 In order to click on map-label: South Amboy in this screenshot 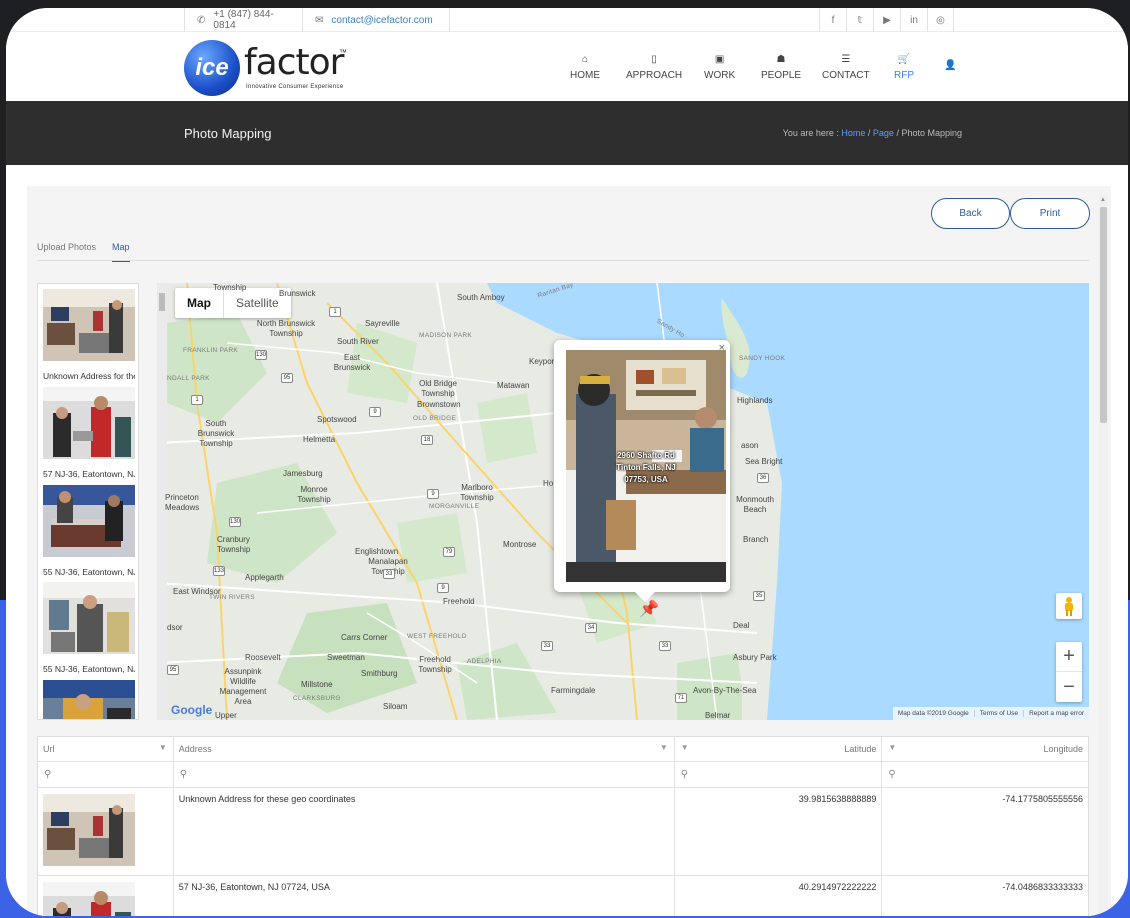, I will do `click(481, 297)`.